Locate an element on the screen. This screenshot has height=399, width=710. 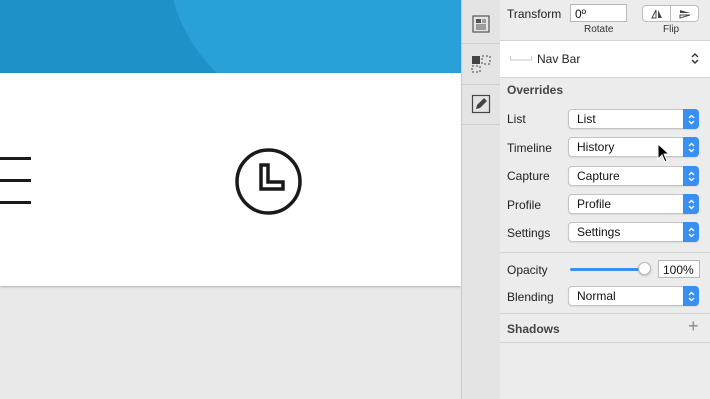
rotate-label: Rotate is located at coordinates (599, 29).